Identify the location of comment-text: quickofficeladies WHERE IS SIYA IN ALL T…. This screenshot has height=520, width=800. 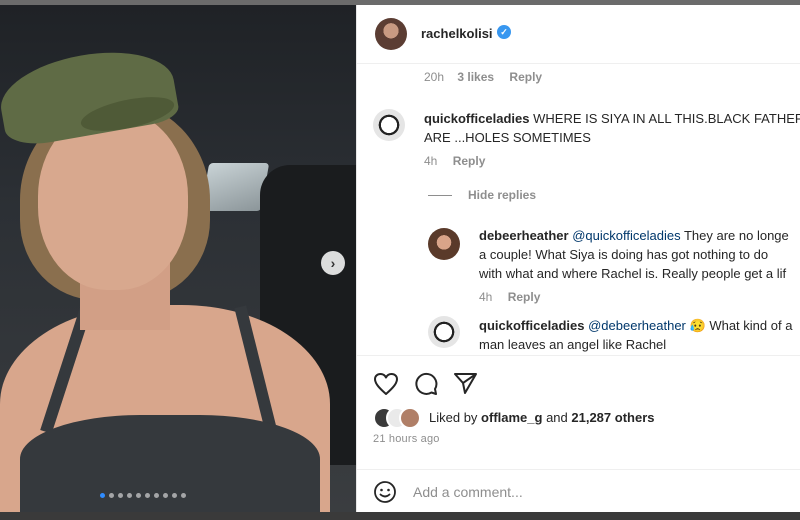
(612, 118).